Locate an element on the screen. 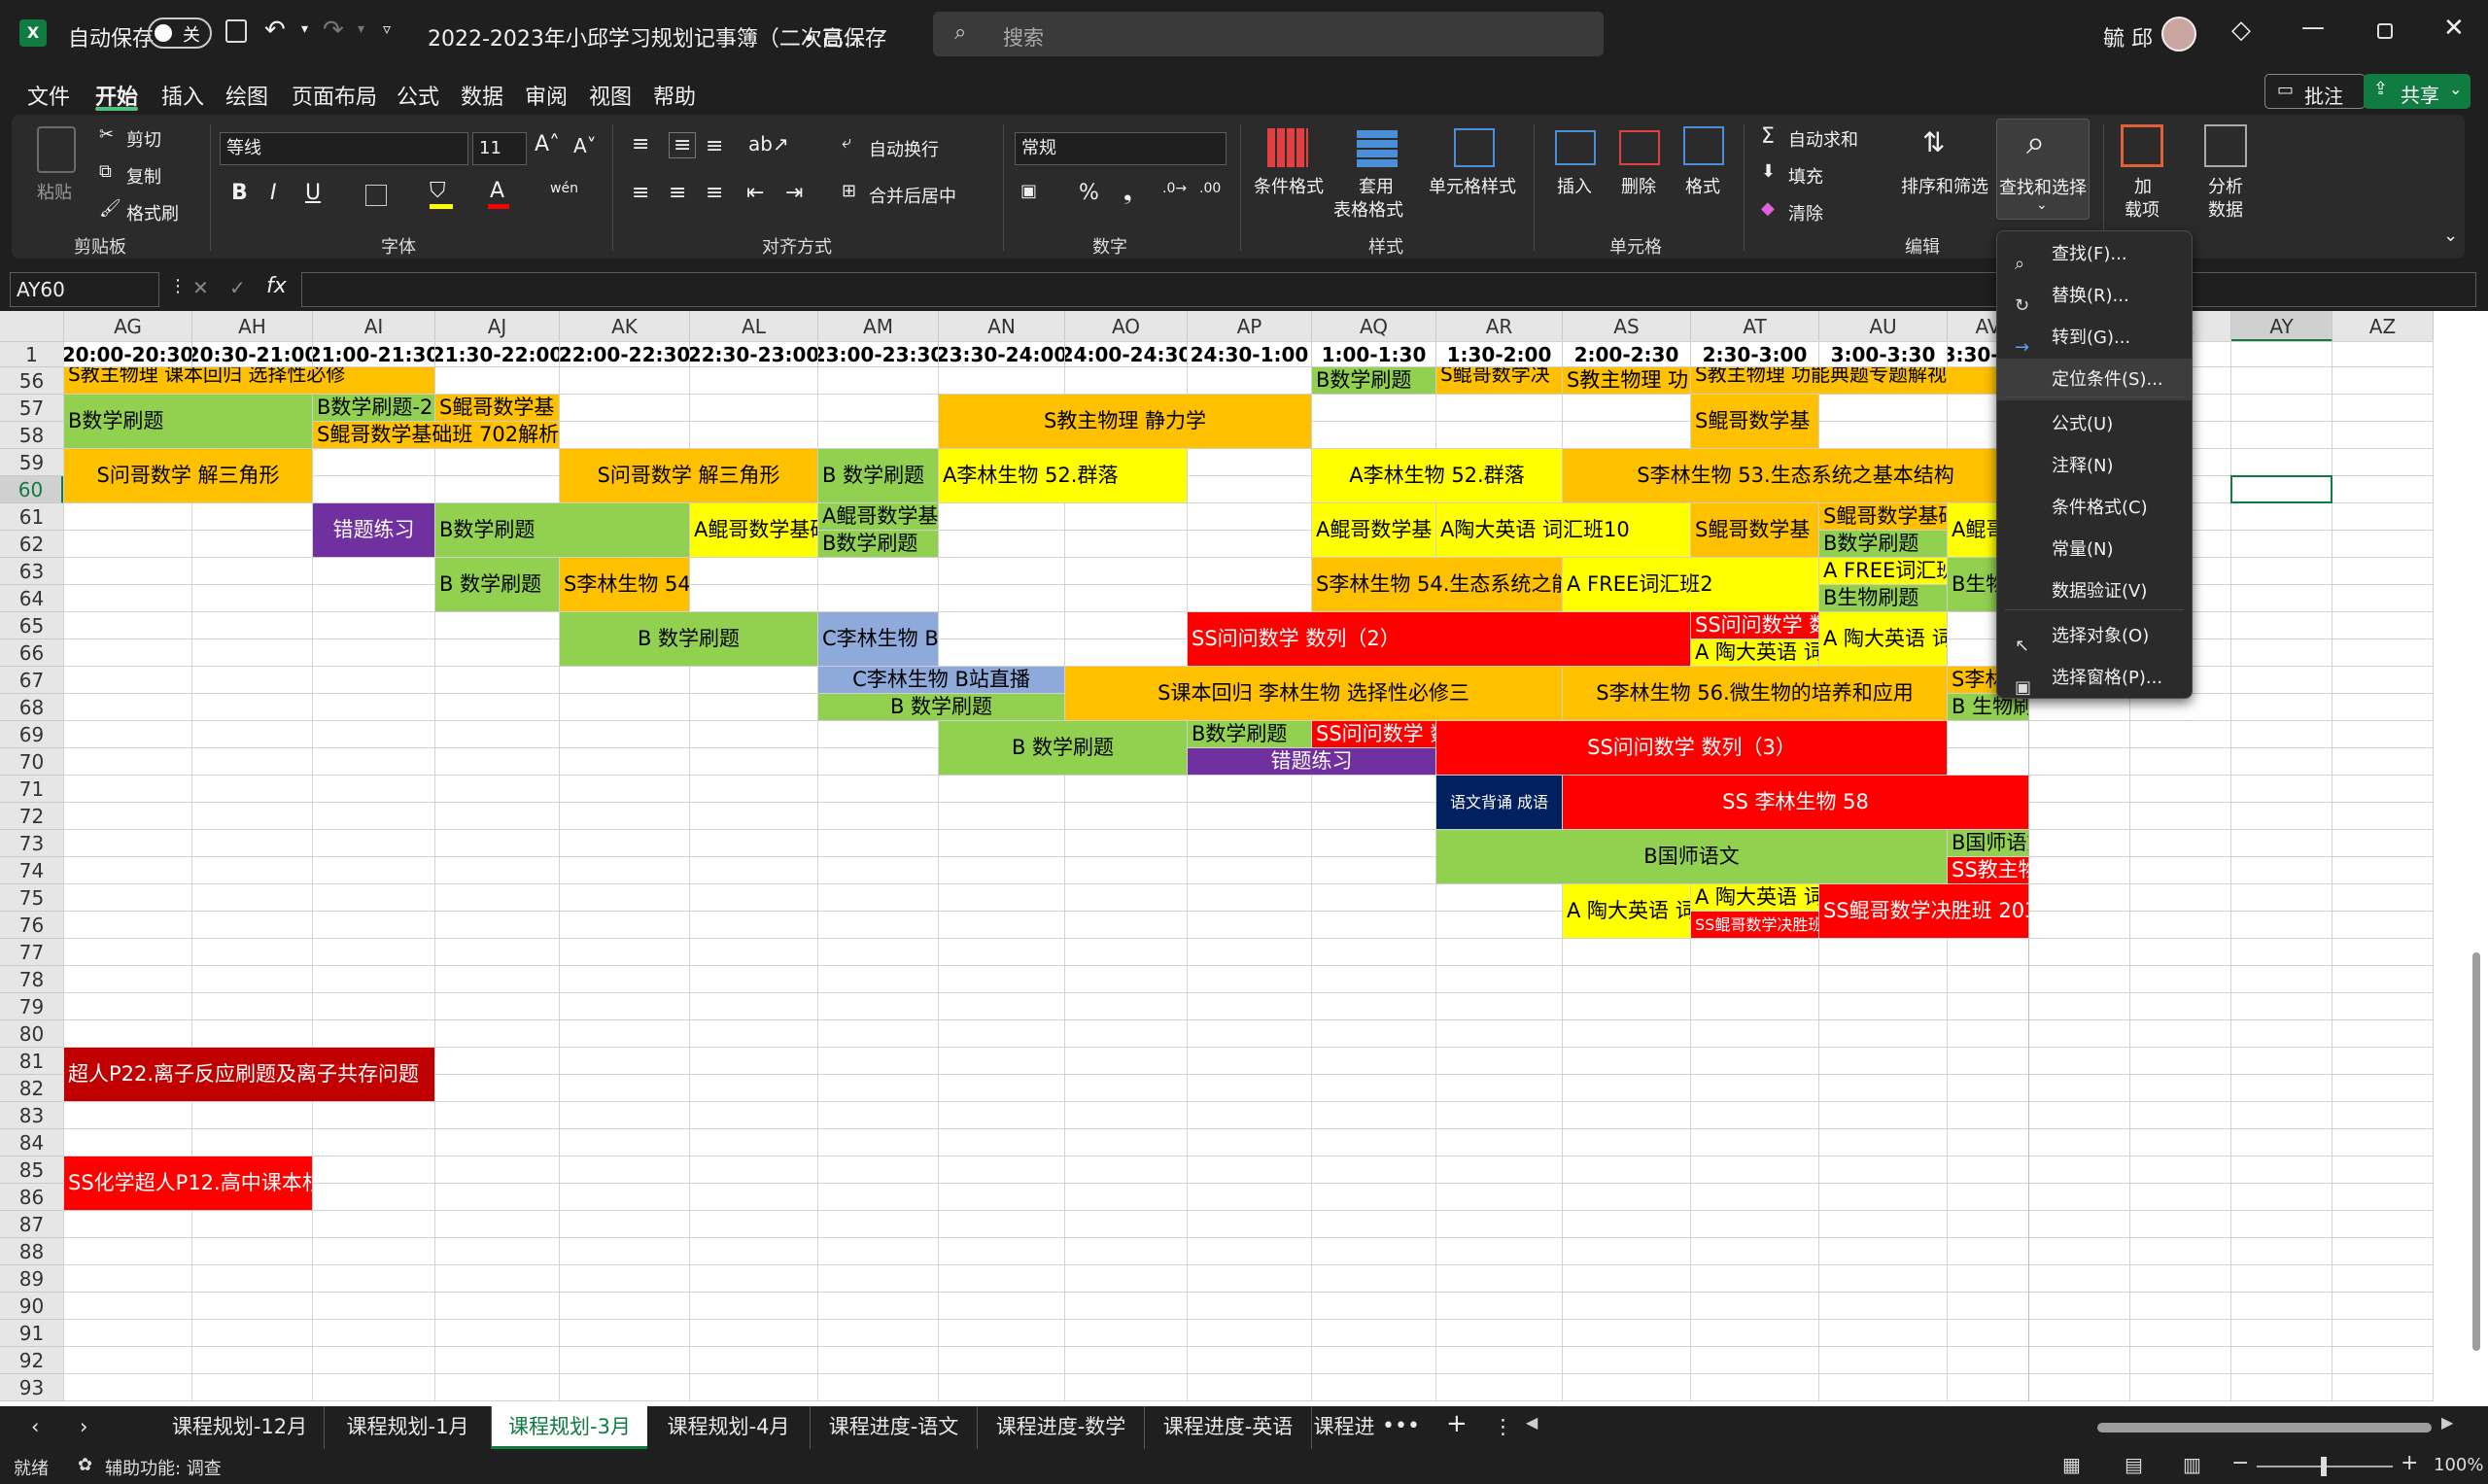 This screenshot has width=2488, height=1484. format-as-table-button: 表格格式 is located at coordinates (1368, 209).